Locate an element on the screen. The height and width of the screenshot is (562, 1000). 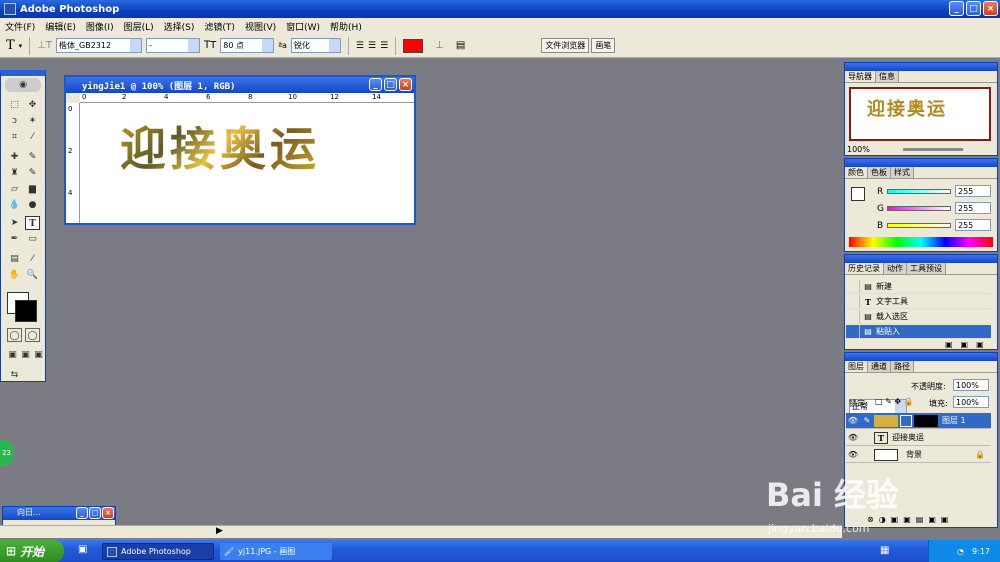
quick-mask-icon: ◯ is located at coordinates (32, 335).